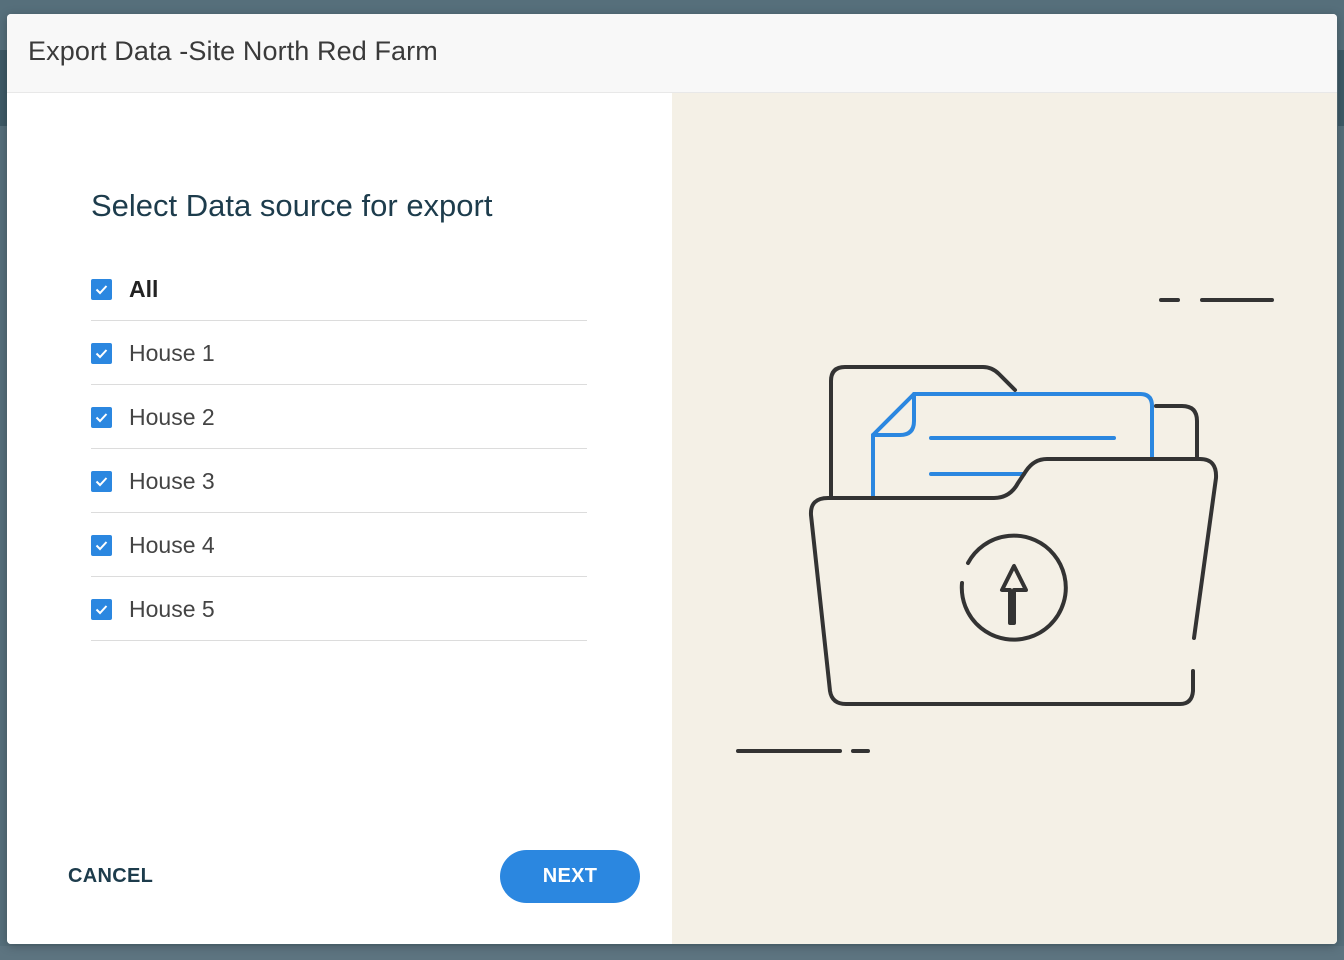 The height and width of the screenshot is (960, 1344). I want to click on background-app-footer, so click(672, 953).